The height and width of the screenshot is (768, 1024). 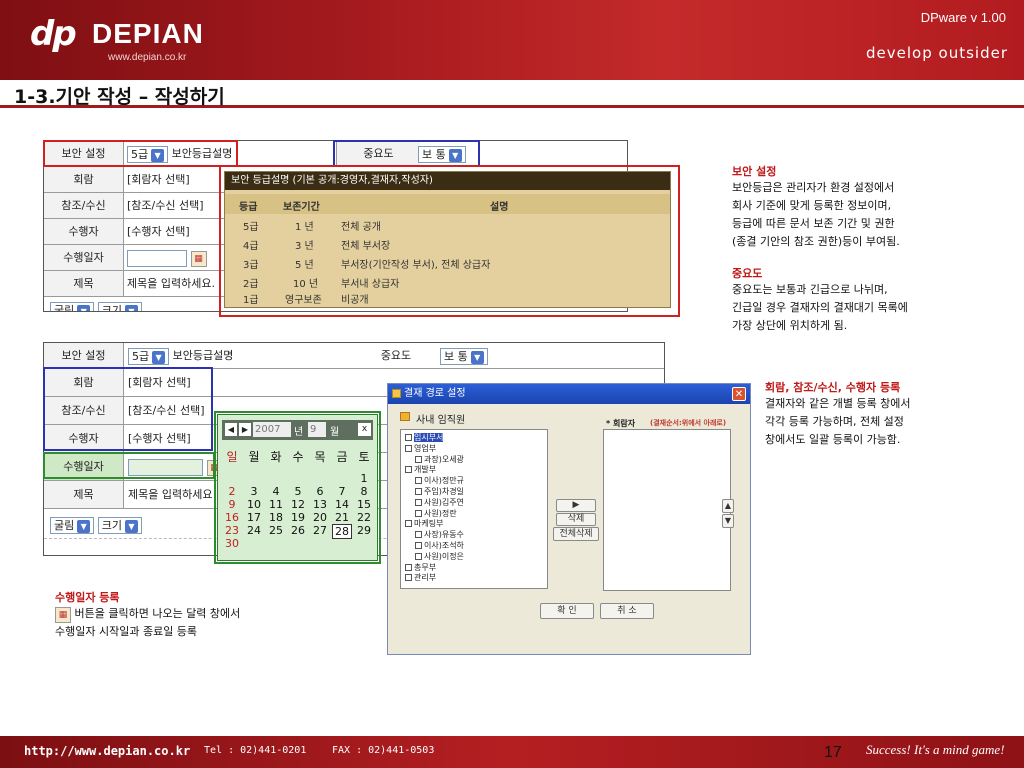 I want to click on date-start-input, so click(x=157, y=258).